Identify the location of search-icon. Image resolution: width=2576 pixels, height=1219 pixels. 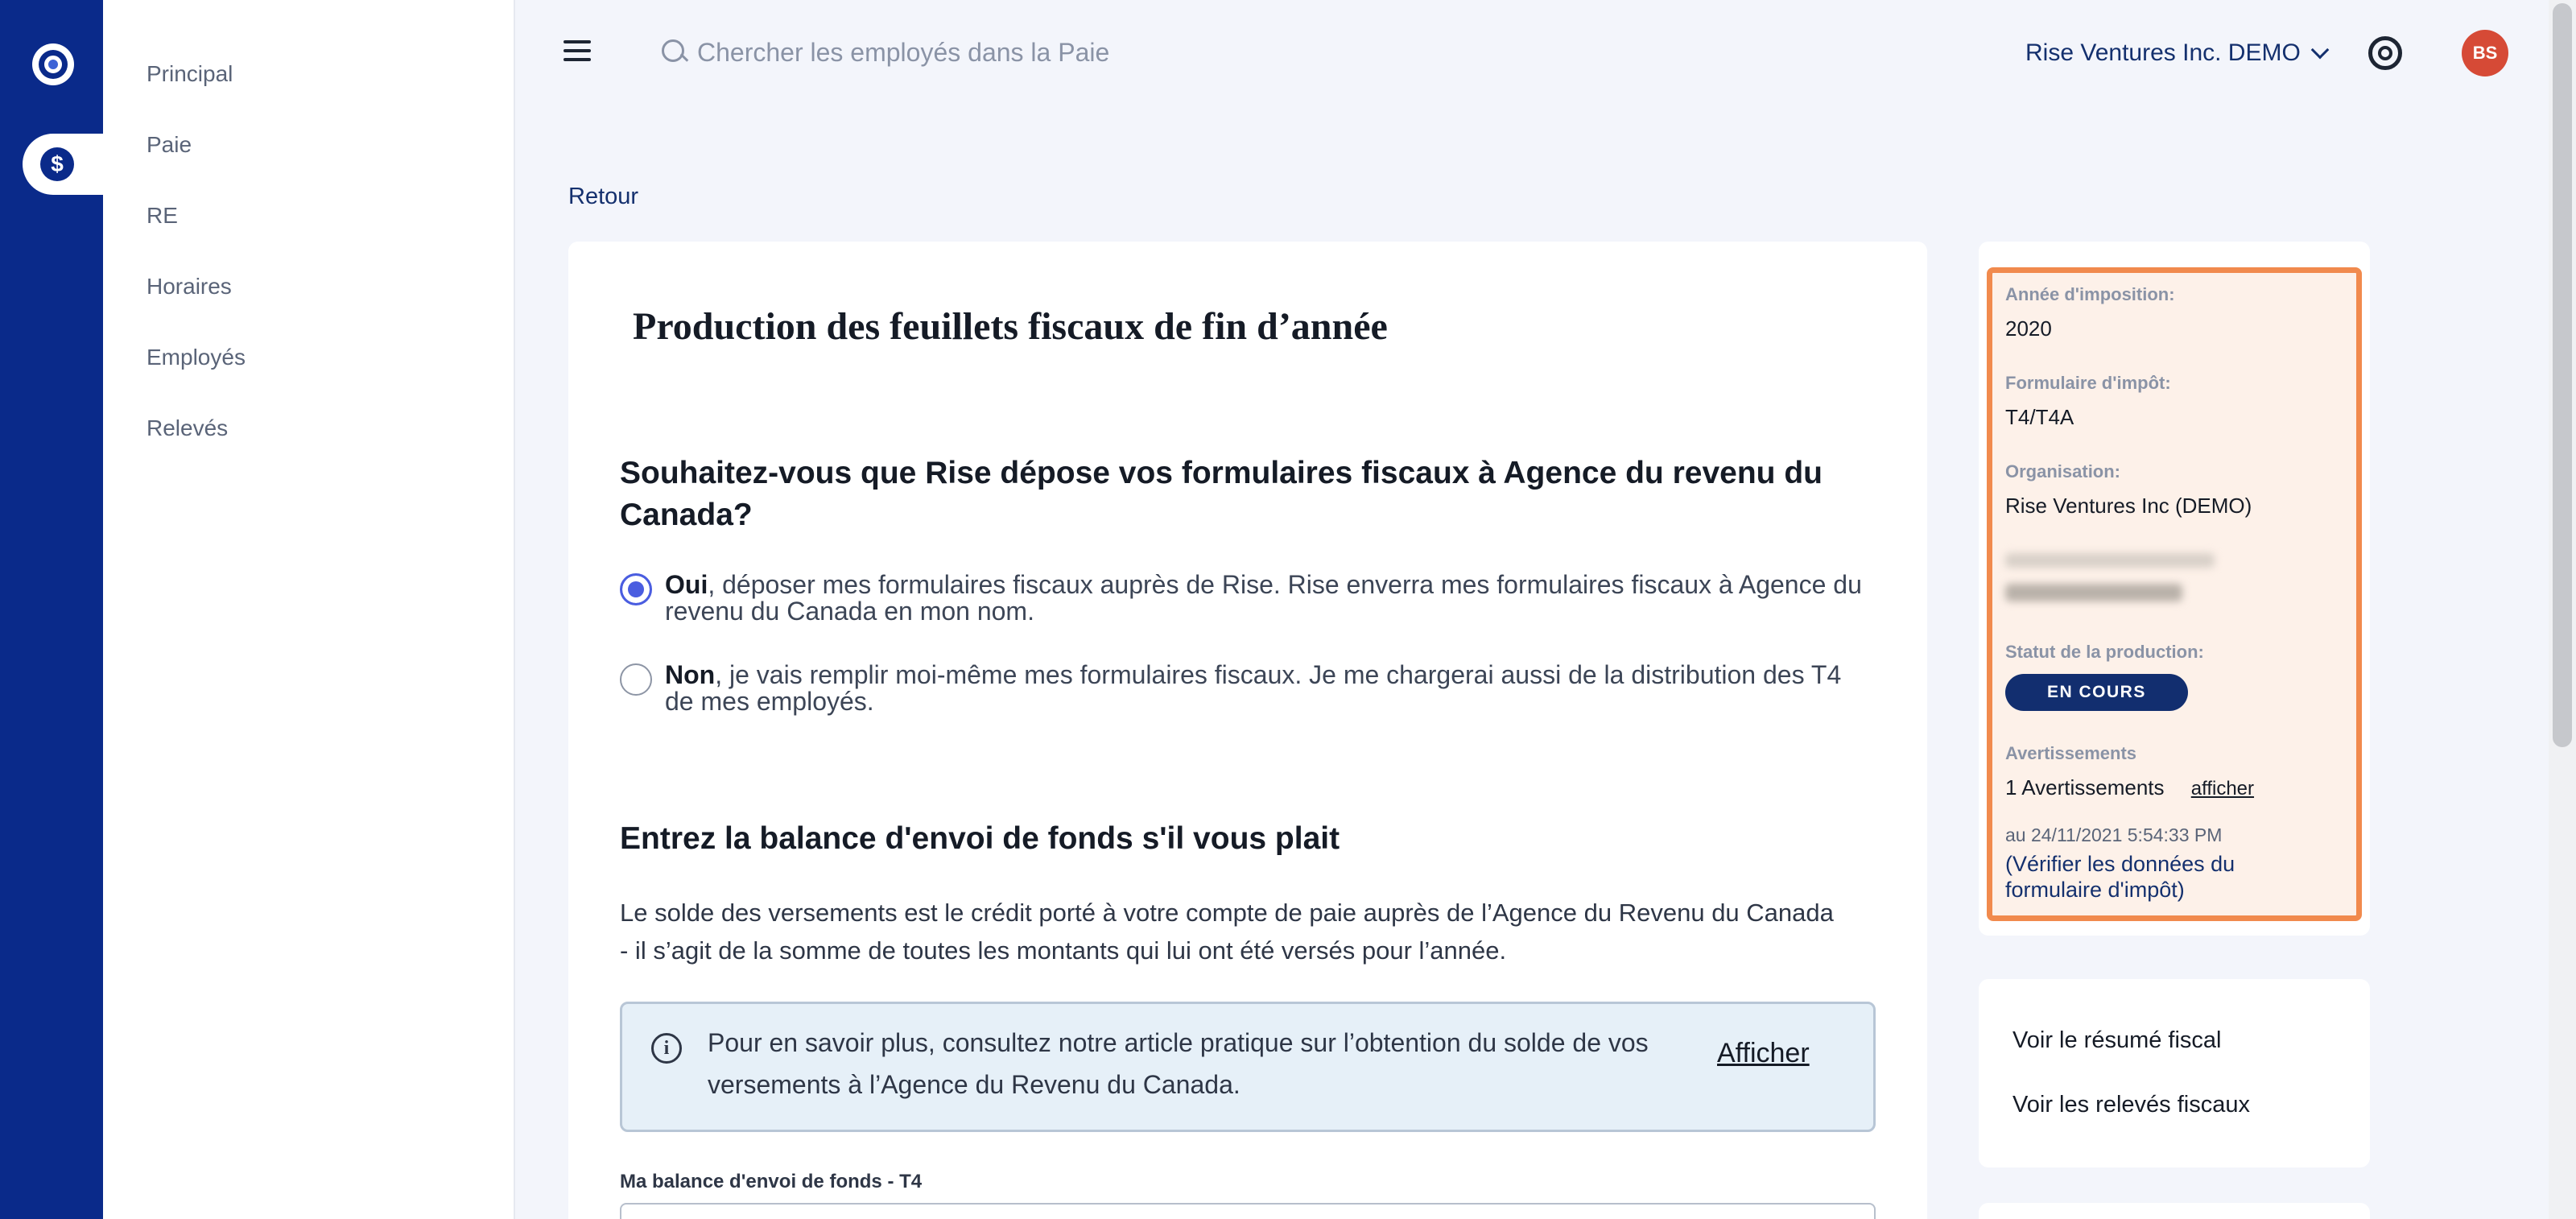
(674, 52).